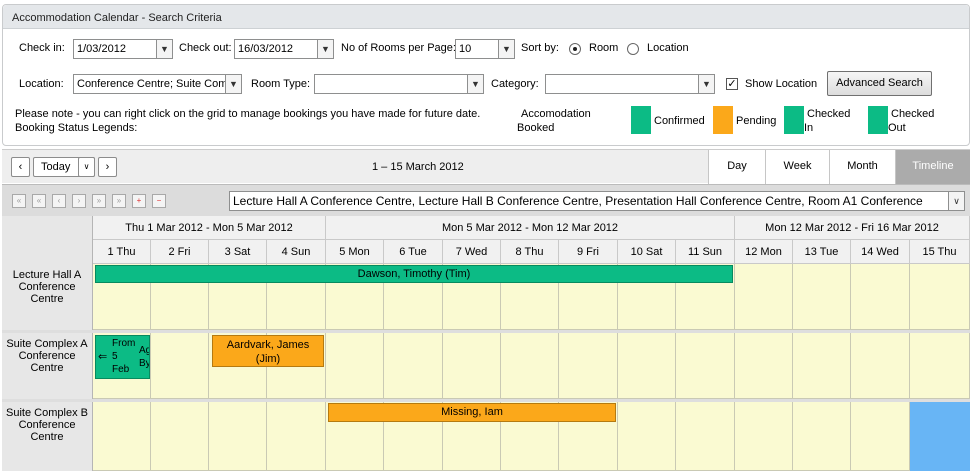  What do you see at coordinates (122, 357) in the screenshot?
I see `booking-event: ⇐ From 5 Feb Ag By` at bounding box center [122, 357].